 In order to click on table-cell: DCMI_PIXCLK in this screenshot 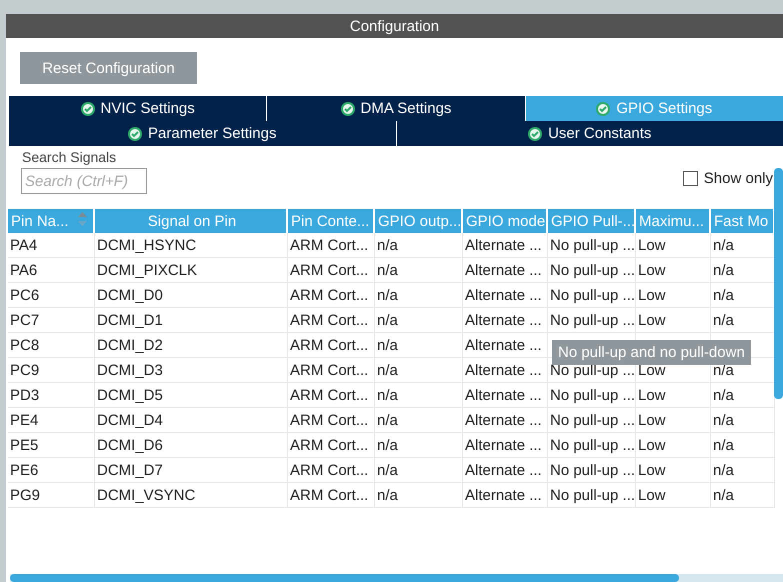, I will do `click(191, 270)`.